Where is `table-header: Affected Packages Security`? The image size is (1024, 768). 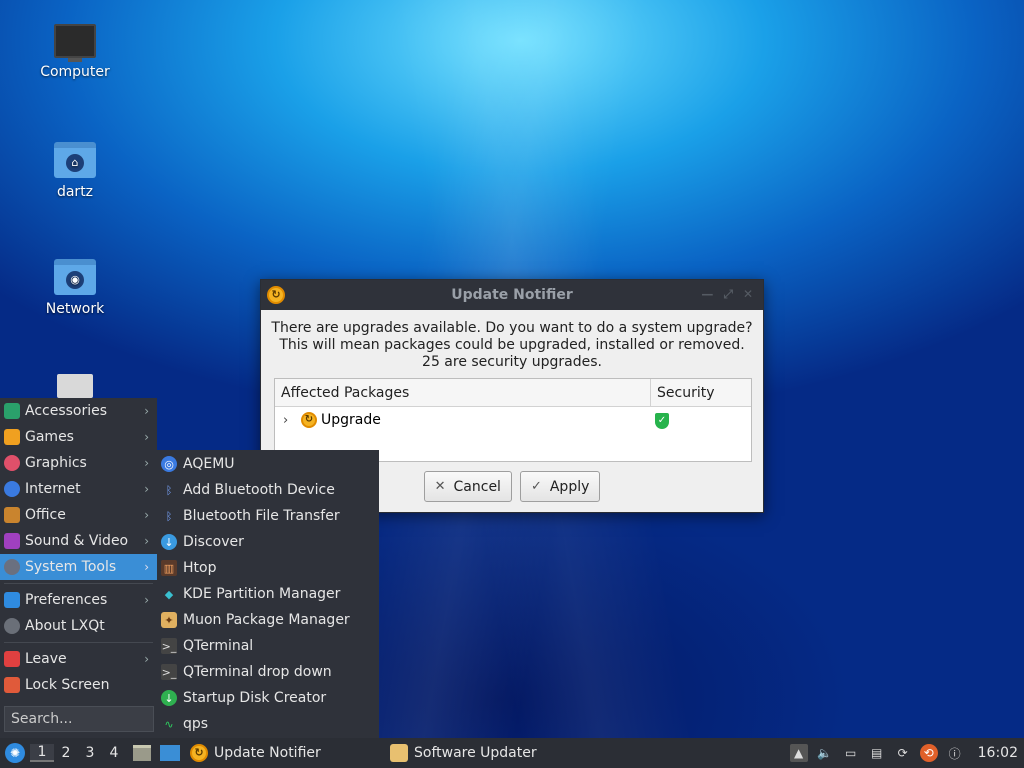
table-header: Affected Packages Security is located at coordinates (513, 393).